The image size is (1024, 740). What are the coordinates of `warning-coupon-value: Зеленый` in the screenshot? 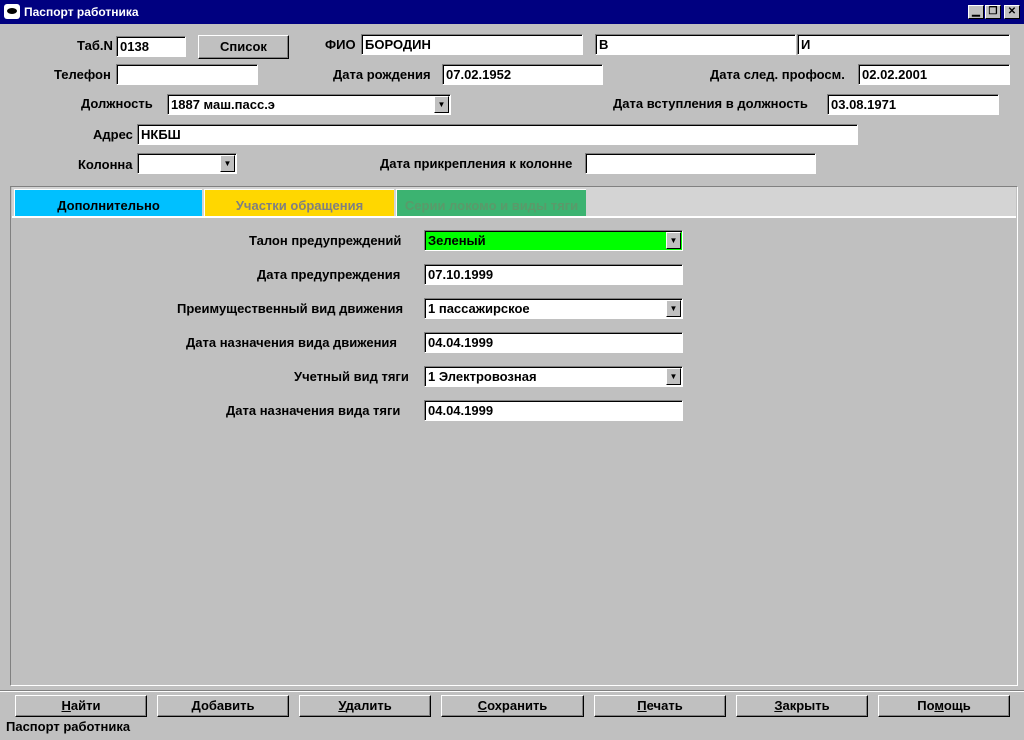 It's located at (457, 240).